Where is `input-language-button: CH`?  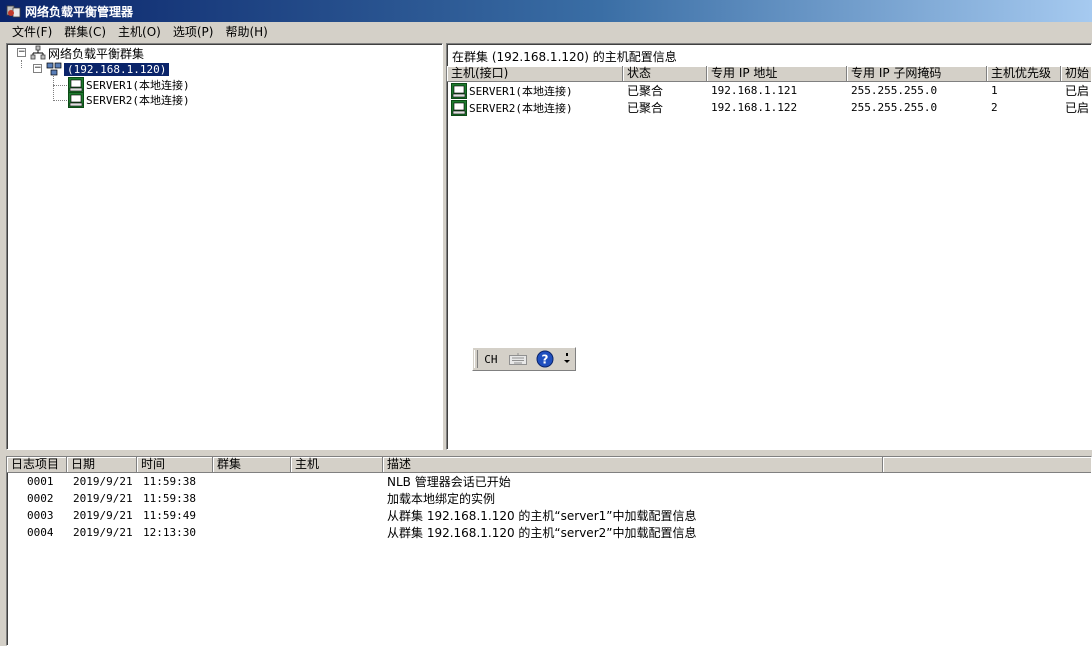
input-language-button: CH is located at coordinates (491, 359).